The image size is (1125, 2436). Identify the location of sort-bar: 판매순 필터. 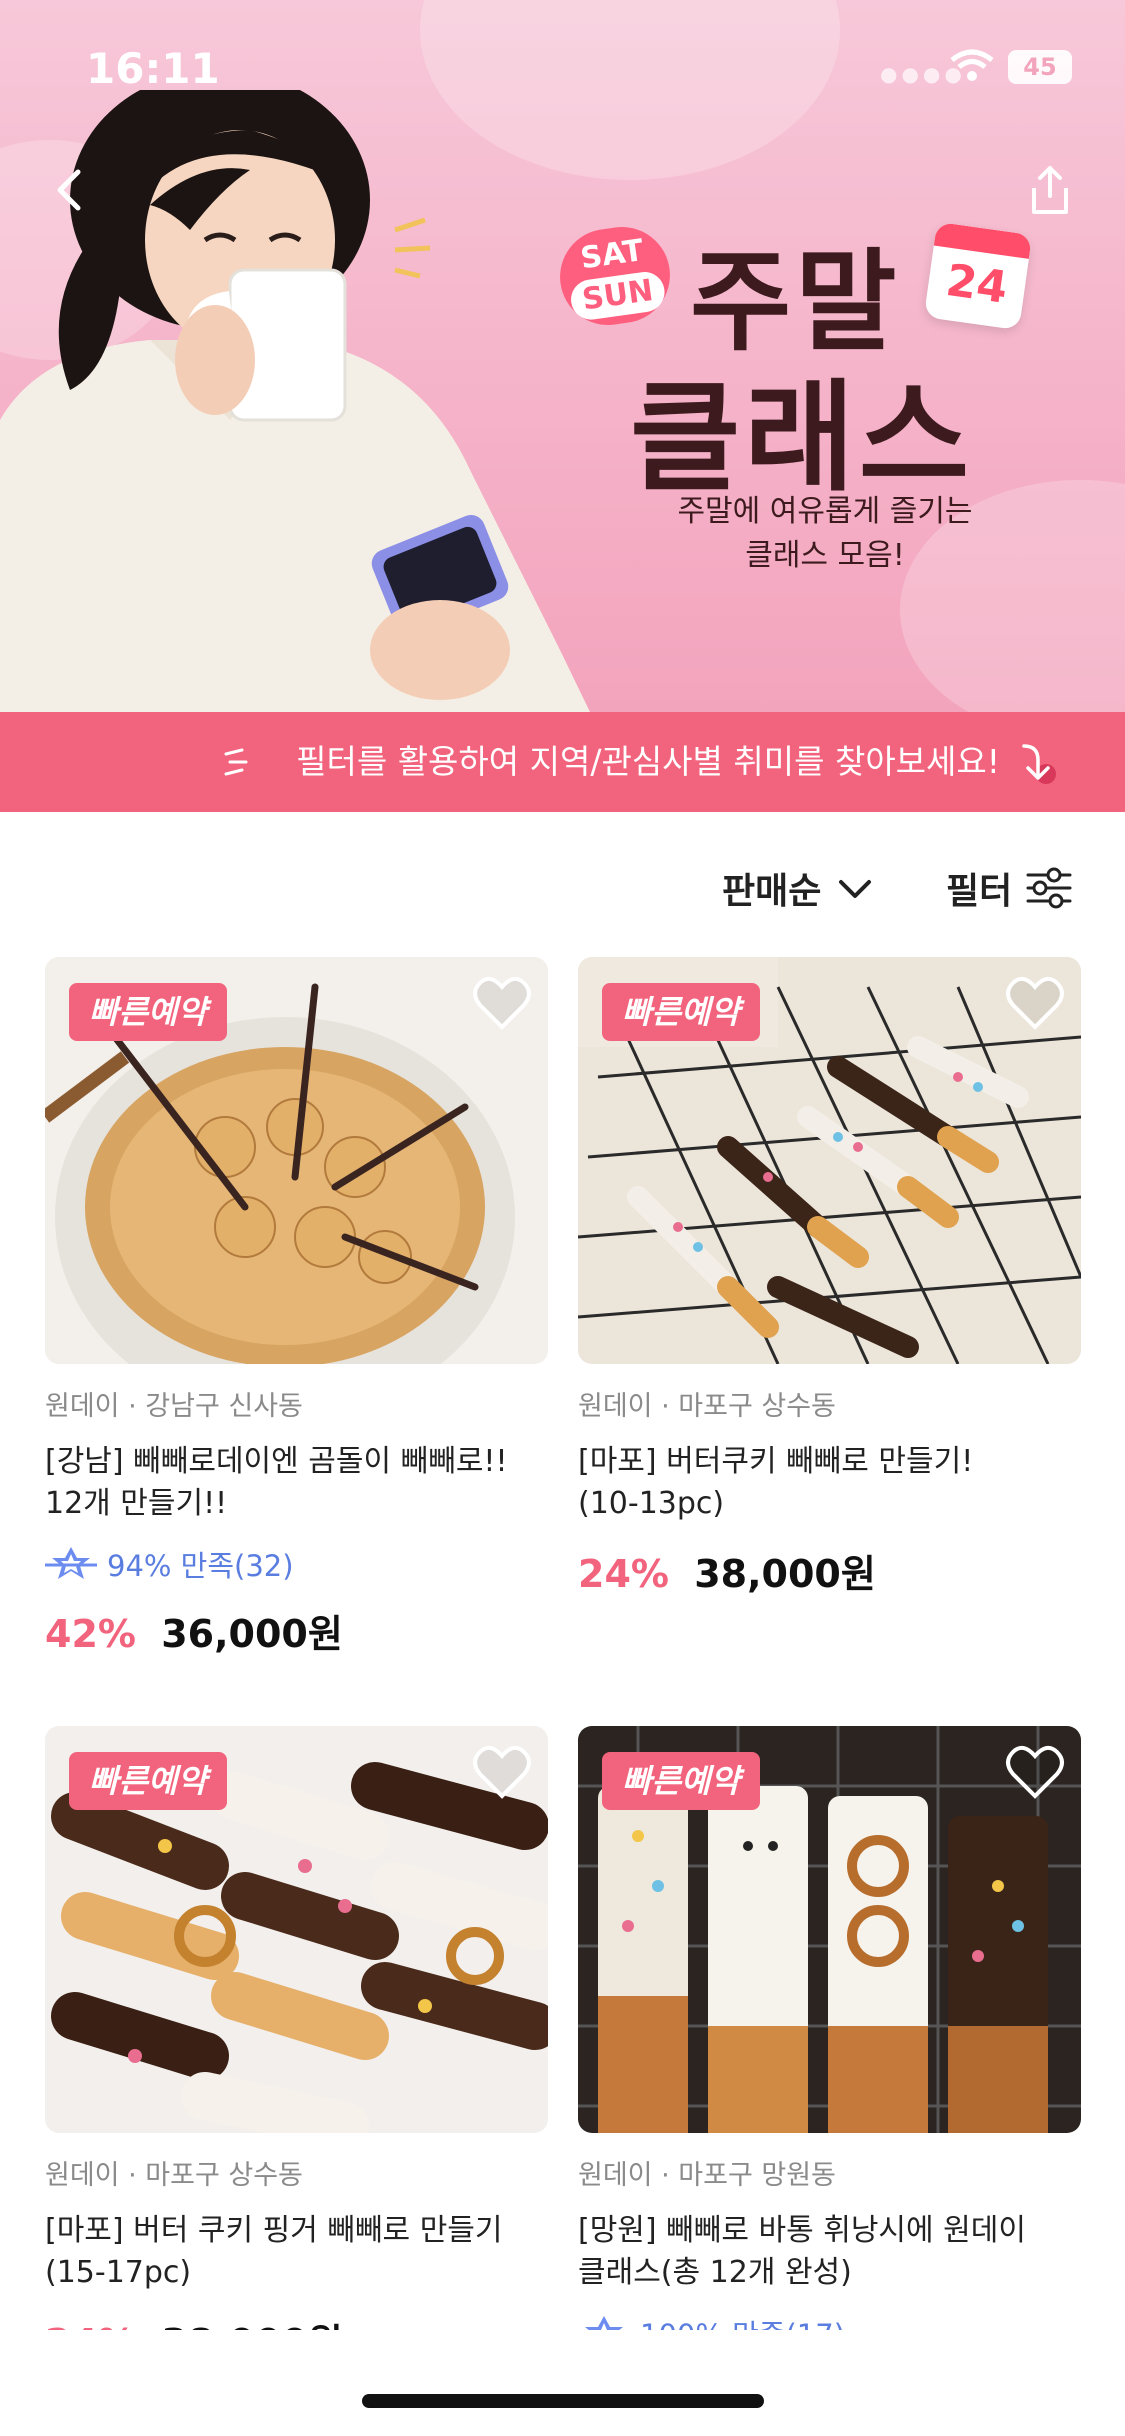
(562, 882).